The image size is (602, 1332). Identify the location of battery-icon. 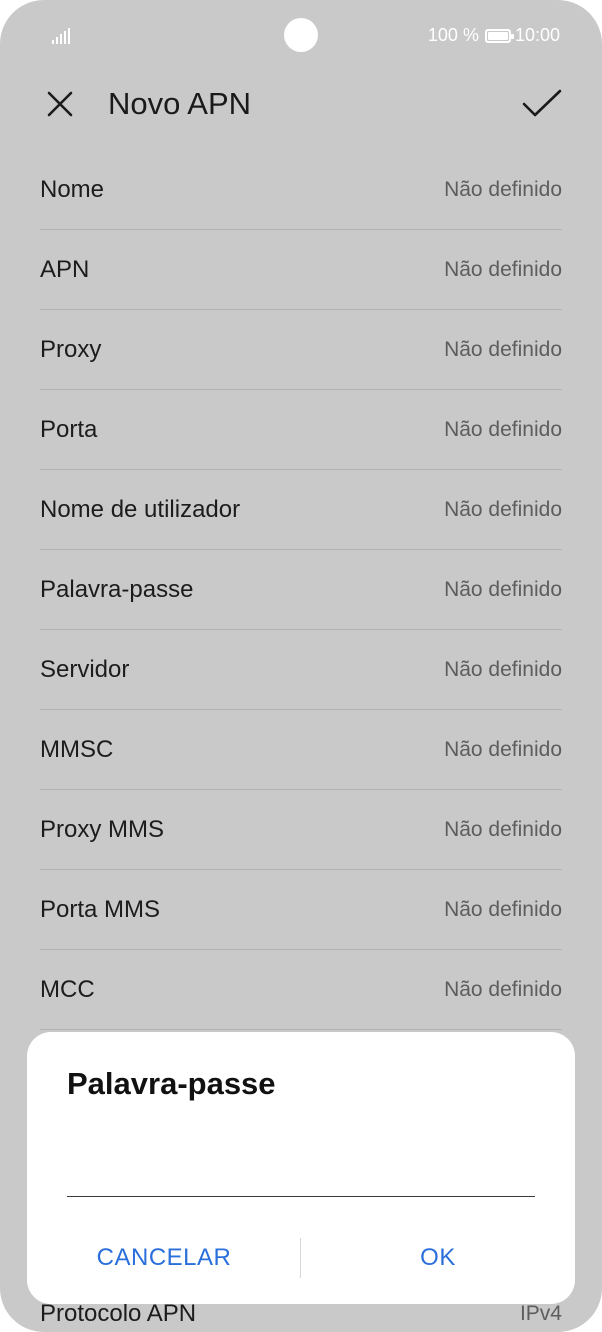
(499, 35).